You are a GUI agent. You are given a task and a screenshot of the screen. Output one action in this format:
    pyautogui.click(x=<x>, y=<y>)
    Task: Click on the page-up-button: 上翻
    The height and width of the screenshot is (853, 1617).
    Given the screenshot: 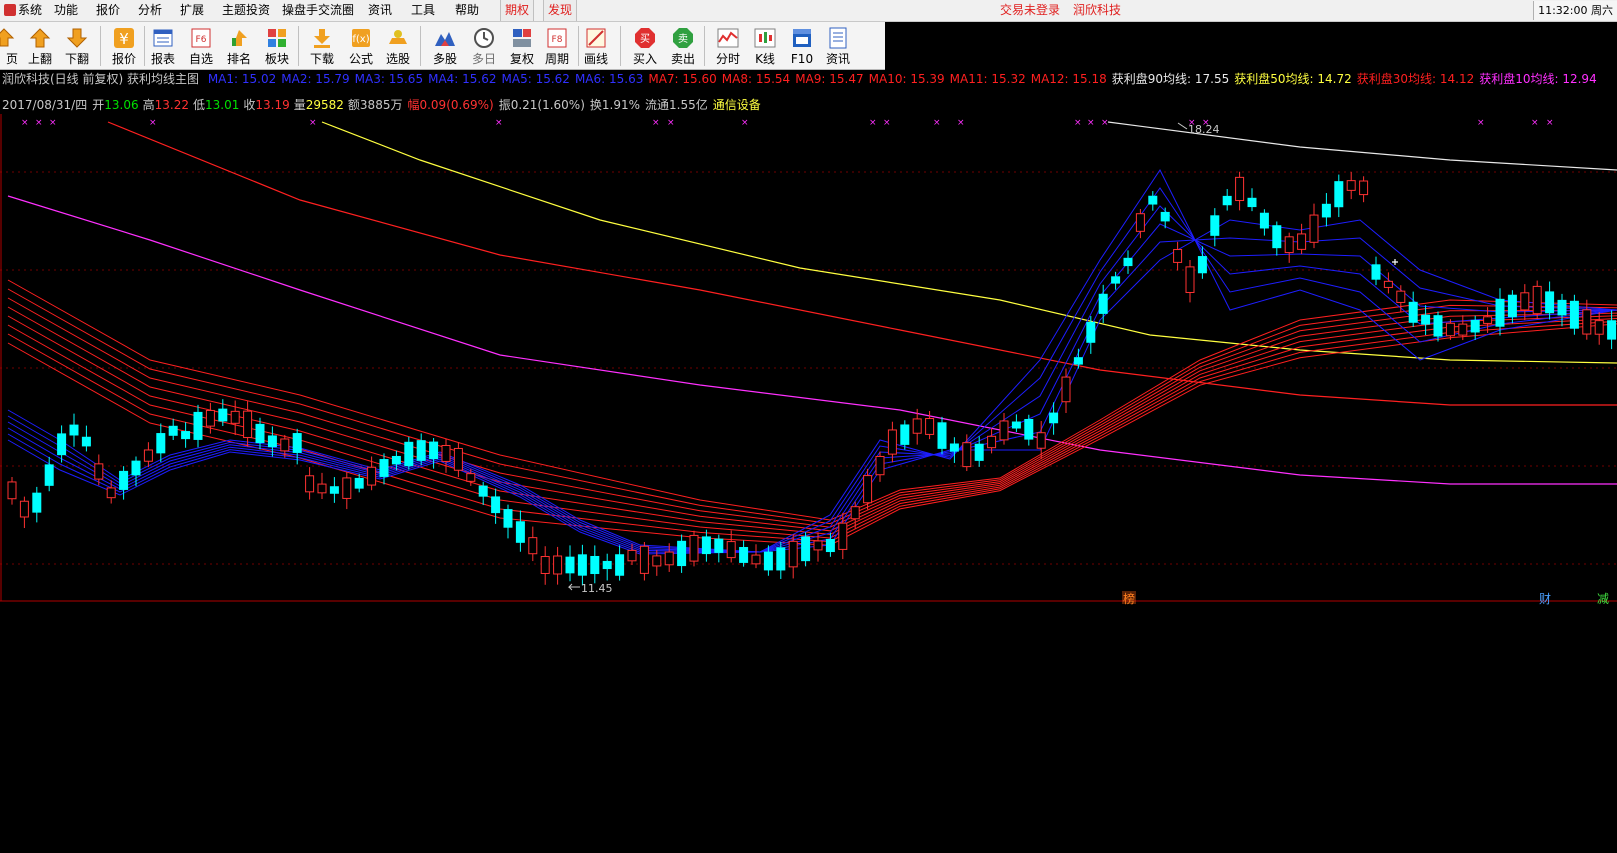 What is the action you would take?
    pyautogui.click(x=40, y=46)
    